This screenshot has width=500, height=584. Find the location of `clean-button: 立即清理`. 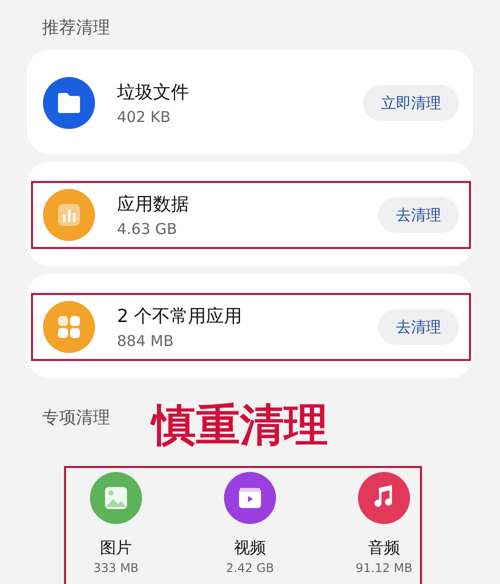

clean-button: 立即清理 is located at coordinates (411, 103).